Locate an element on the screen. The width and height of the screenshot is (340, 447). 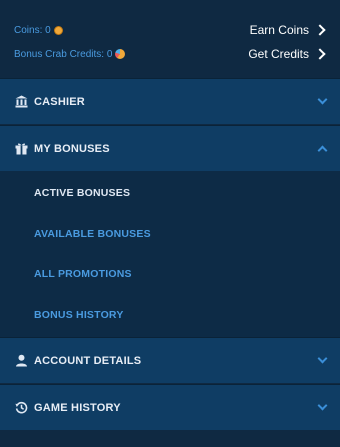
earn-coins-label: Earn Coins is located at coordinates (279, 30).